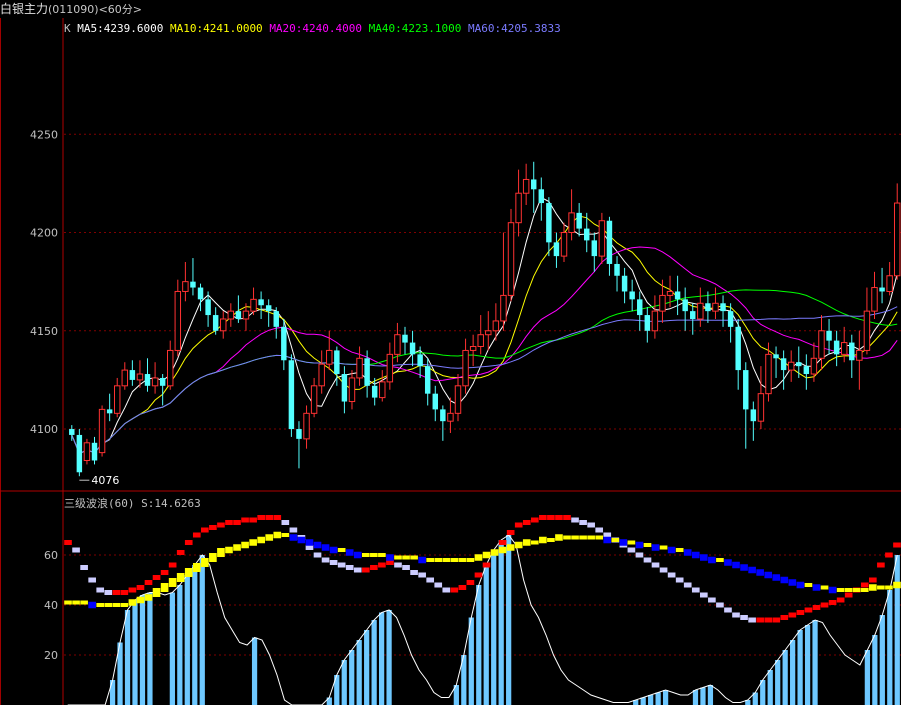 This screenshot has height=705, width=901. I want to click on ma60-legend: MA60:4205.3833, so click(514, 28).